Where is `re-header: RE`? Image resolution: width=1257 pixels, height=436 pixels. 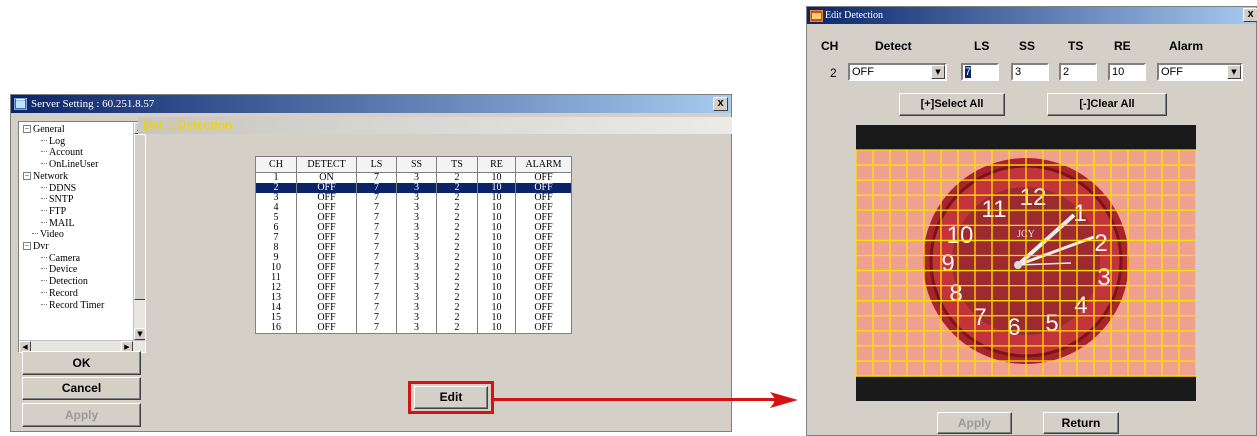 re-header: RE is located at coordinates (1122, 46).